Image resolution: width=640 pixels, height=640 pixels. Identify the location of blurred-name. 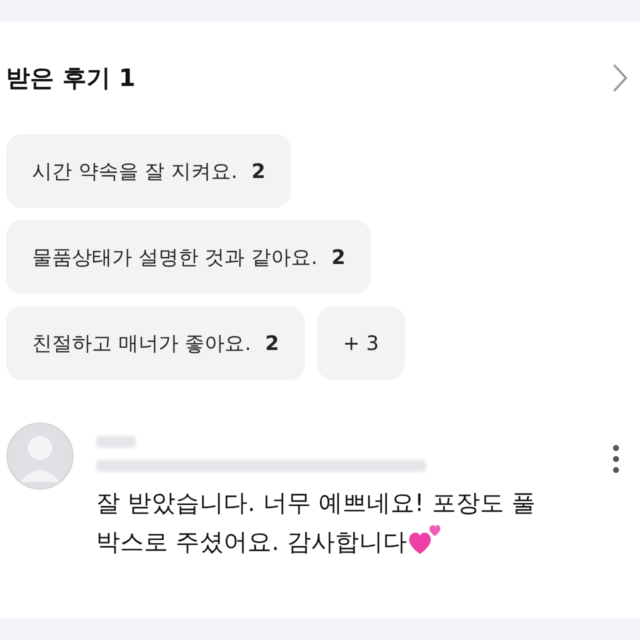
(116, 442).